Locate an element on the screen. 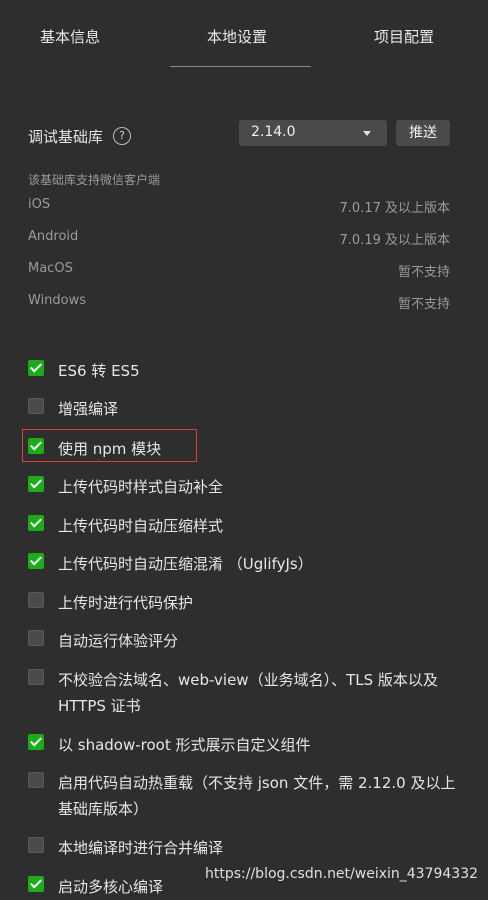 The height and width of the screenshot is (900, 488). active-tab-indicator is located at coordinates (240, 66).